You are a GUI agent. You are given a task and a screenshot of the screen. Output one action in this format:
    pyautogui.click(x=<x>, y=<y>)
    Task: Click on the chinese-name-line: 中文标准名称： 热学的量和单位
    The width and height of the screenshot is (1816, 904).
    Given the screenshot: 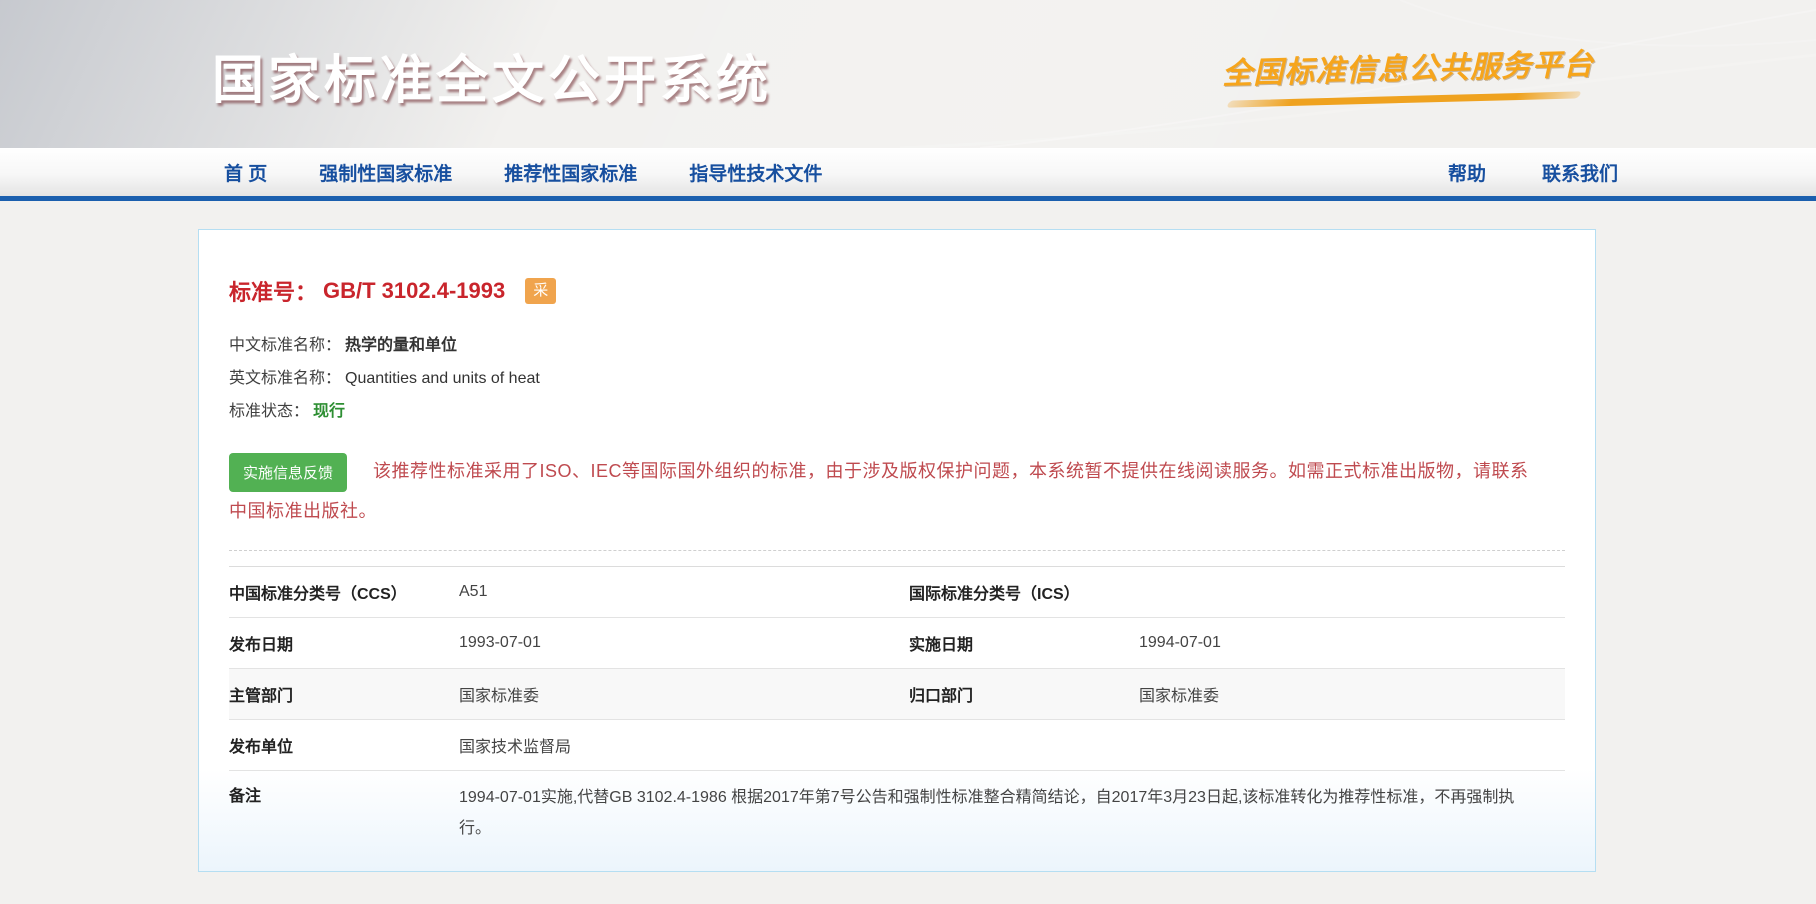 What is the action you would take?
    pyautogui.click(x=897, y=345)
    